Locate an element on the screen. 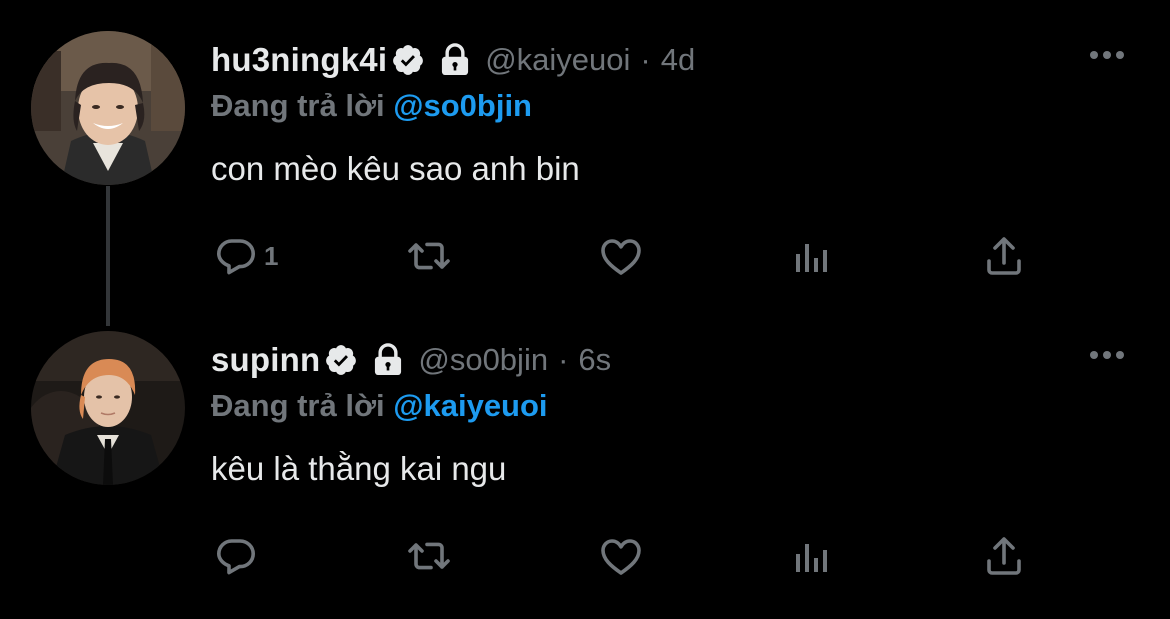  tweet-text: con mèo kêu sao anh bin is located at coordinates (395, 168).